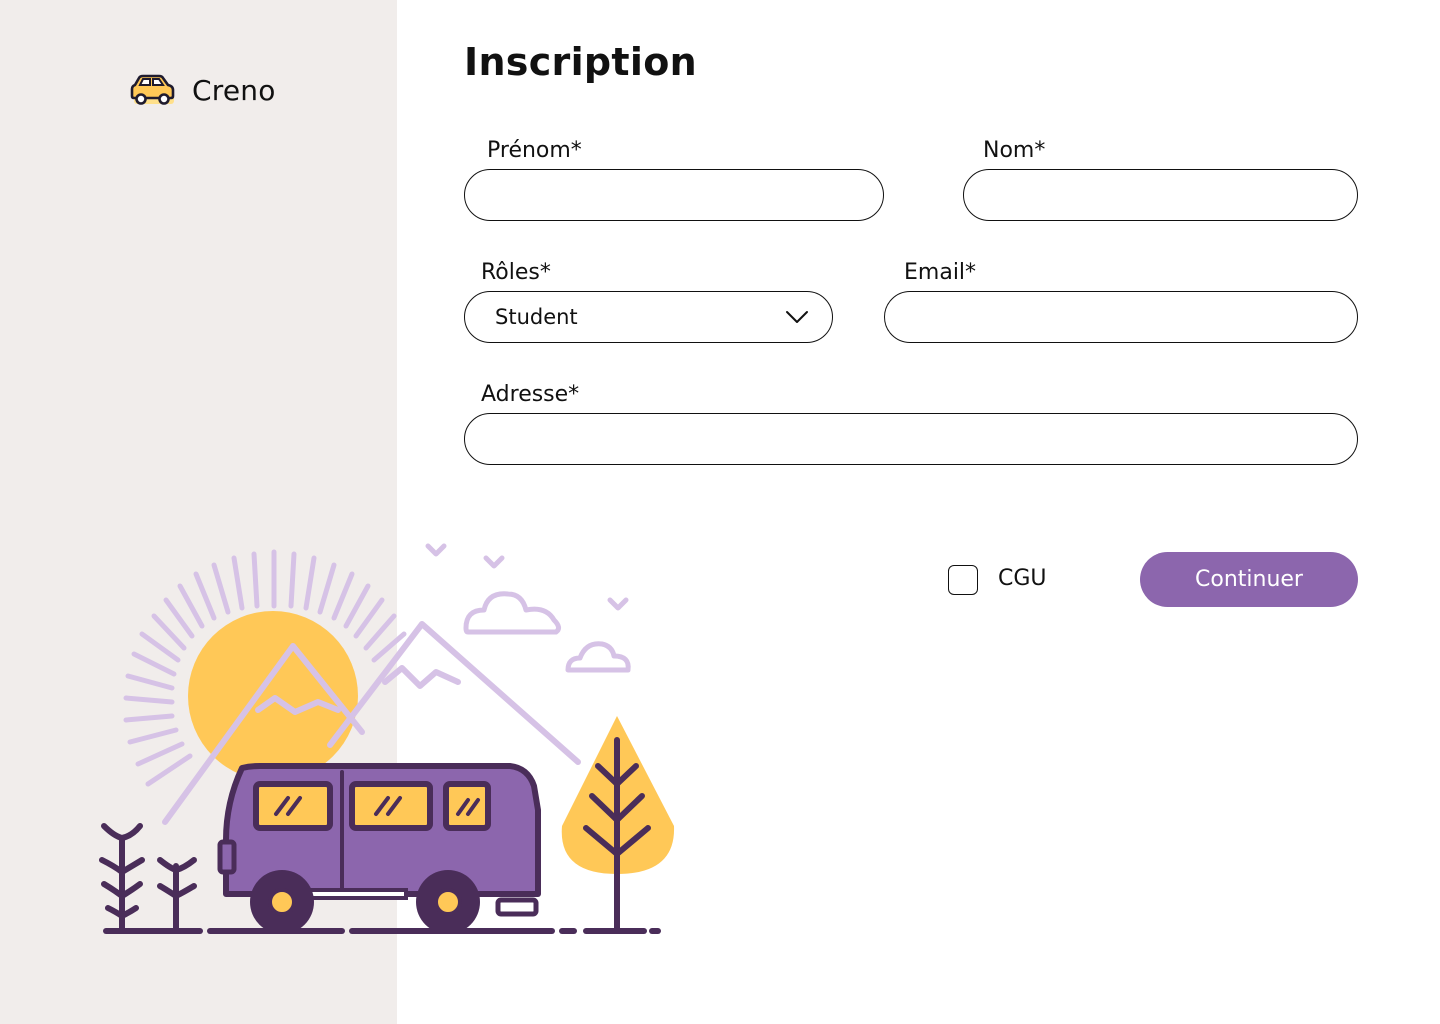 This screenshot has height=1024, width=1440. What do you see at coordinates (648, 317) in the screenshot?
I see `roles-select: Student` at bounding box center [648, 317].